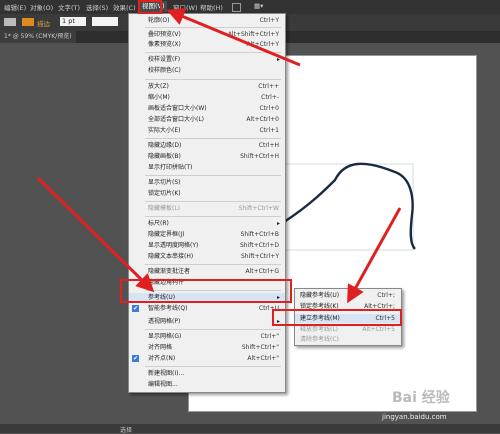 The image size is (500, 434). What do you see at coordinates (95, 234) in the screenshot?
I see `arrow-to-guides` at bounding box center [95, 234].